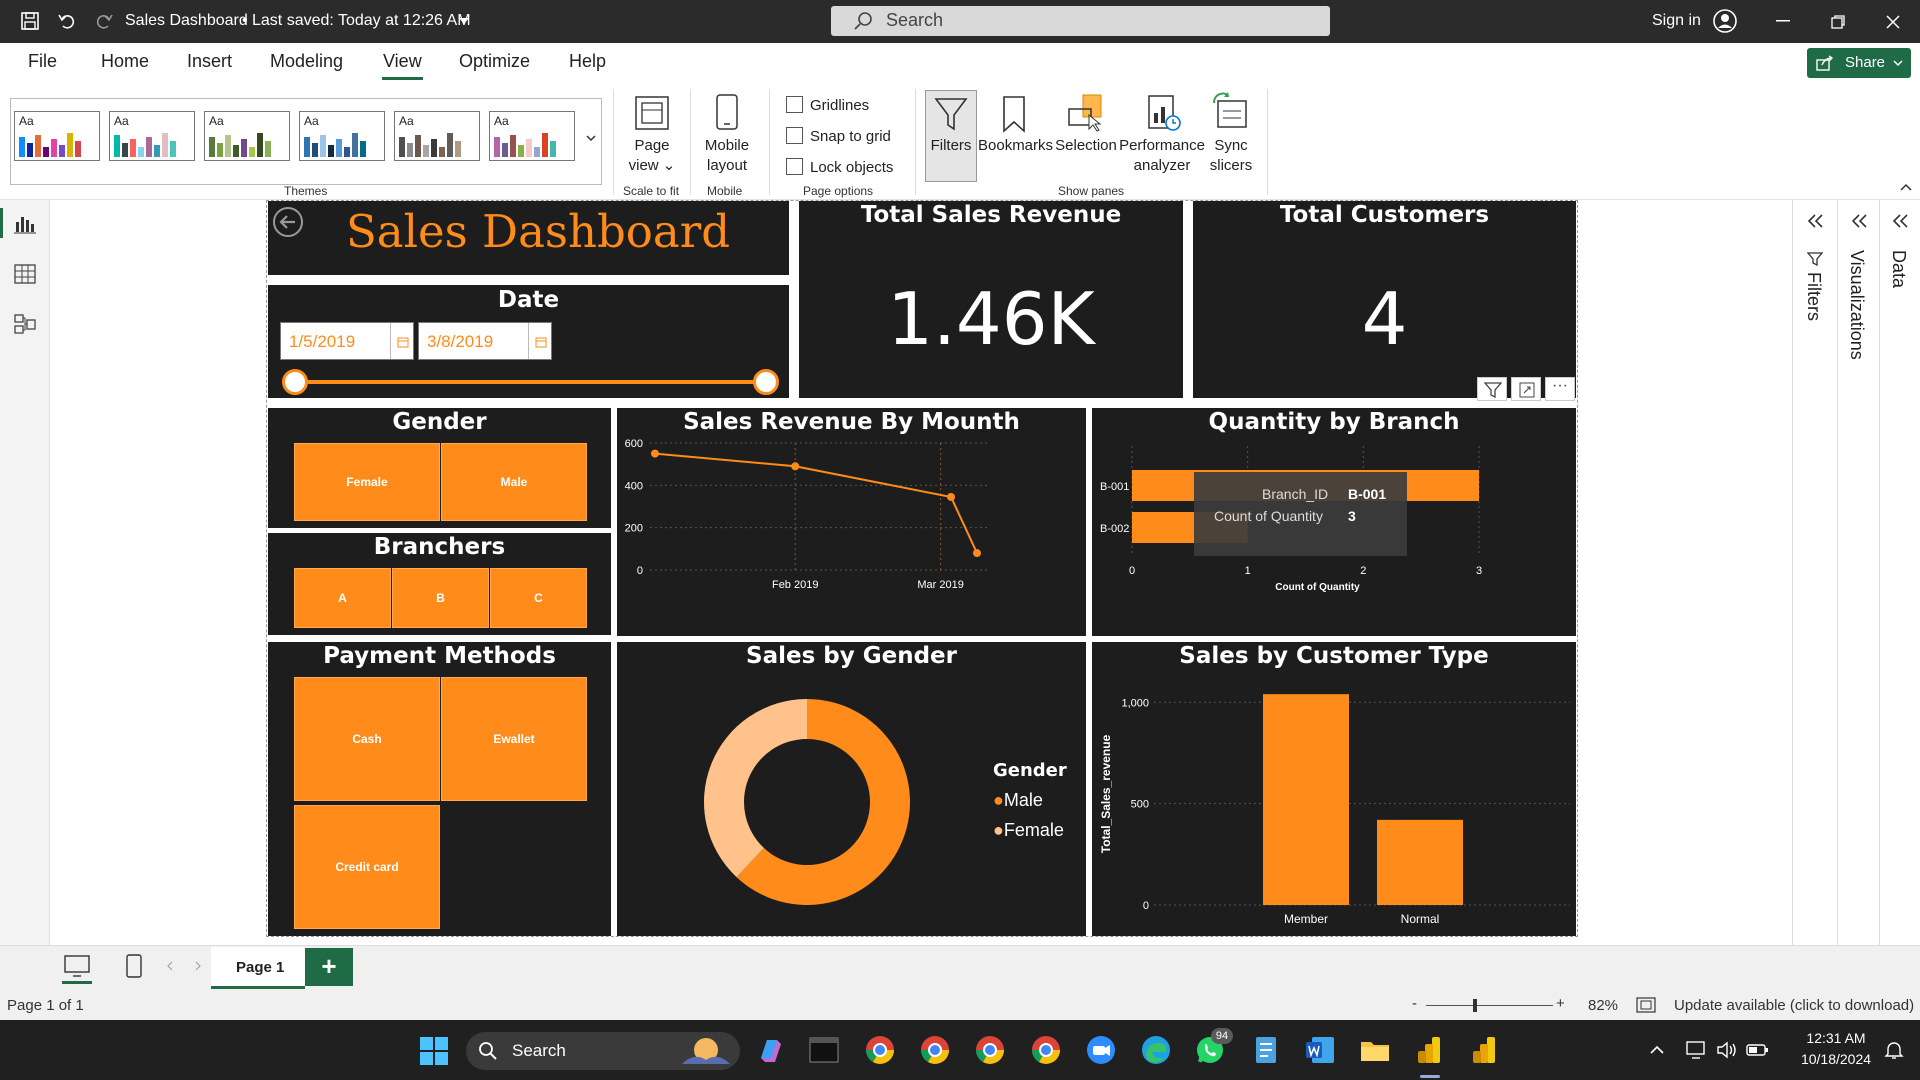 The height and width of the screenshot is (1080, 1920). What do you see at coordinates (152, 136) in the screenshot?
I see `theme-2: Aa` at bounding box center [152, 136].